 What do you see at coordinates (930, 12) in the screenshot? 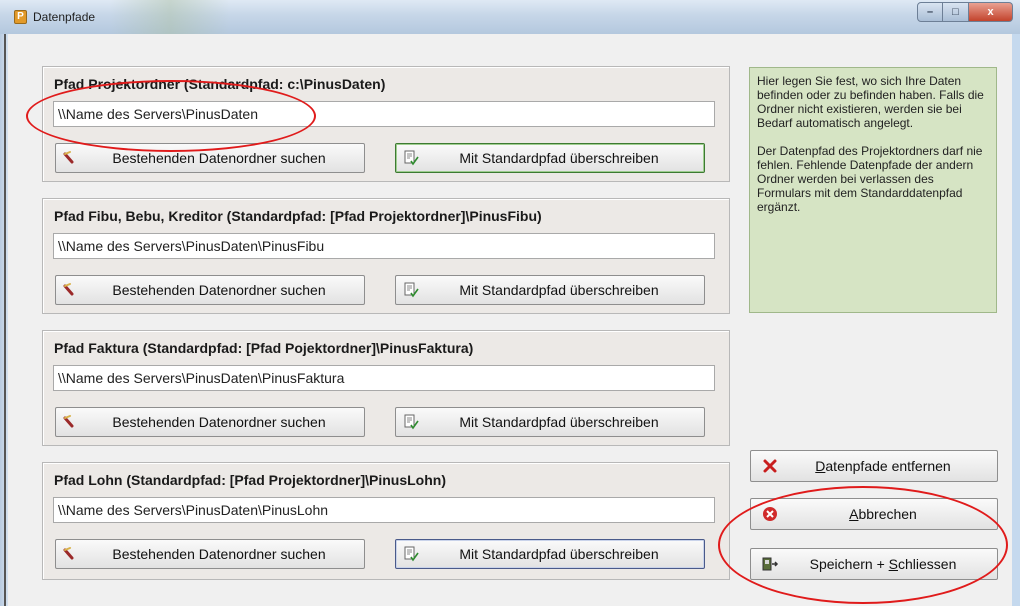
I see `minimize-button: –` at bounding box center [930, 12].